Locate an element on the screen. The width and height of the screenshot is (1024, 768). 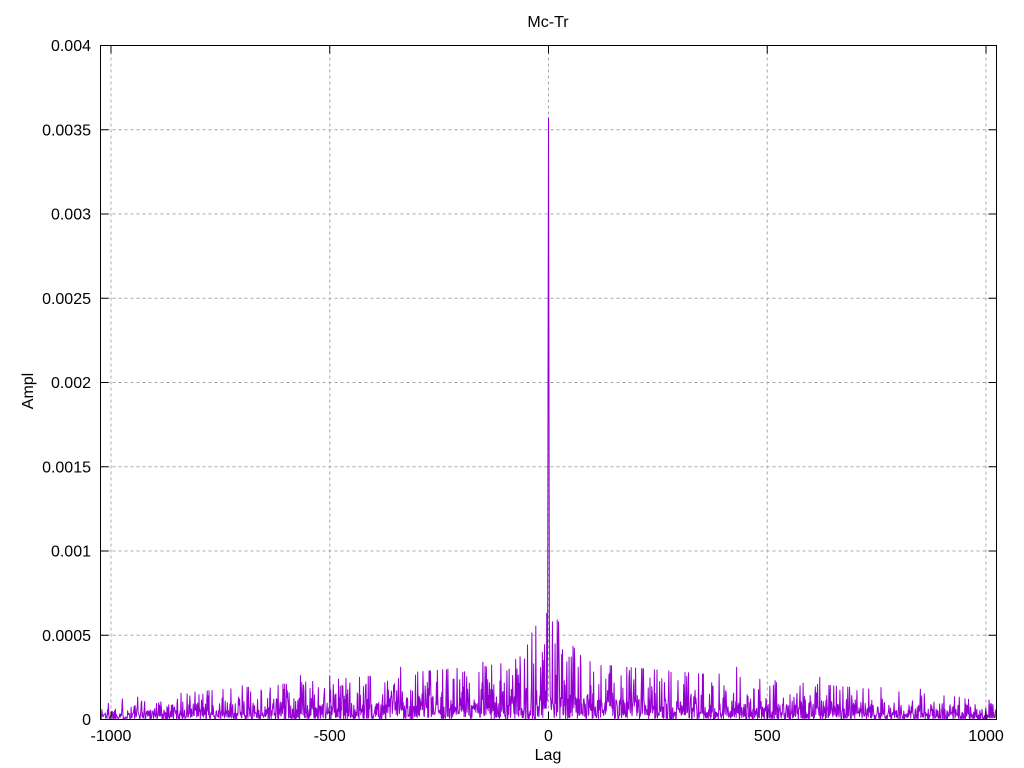
x-tick-label: -500 is located at coordinates (330, 736).